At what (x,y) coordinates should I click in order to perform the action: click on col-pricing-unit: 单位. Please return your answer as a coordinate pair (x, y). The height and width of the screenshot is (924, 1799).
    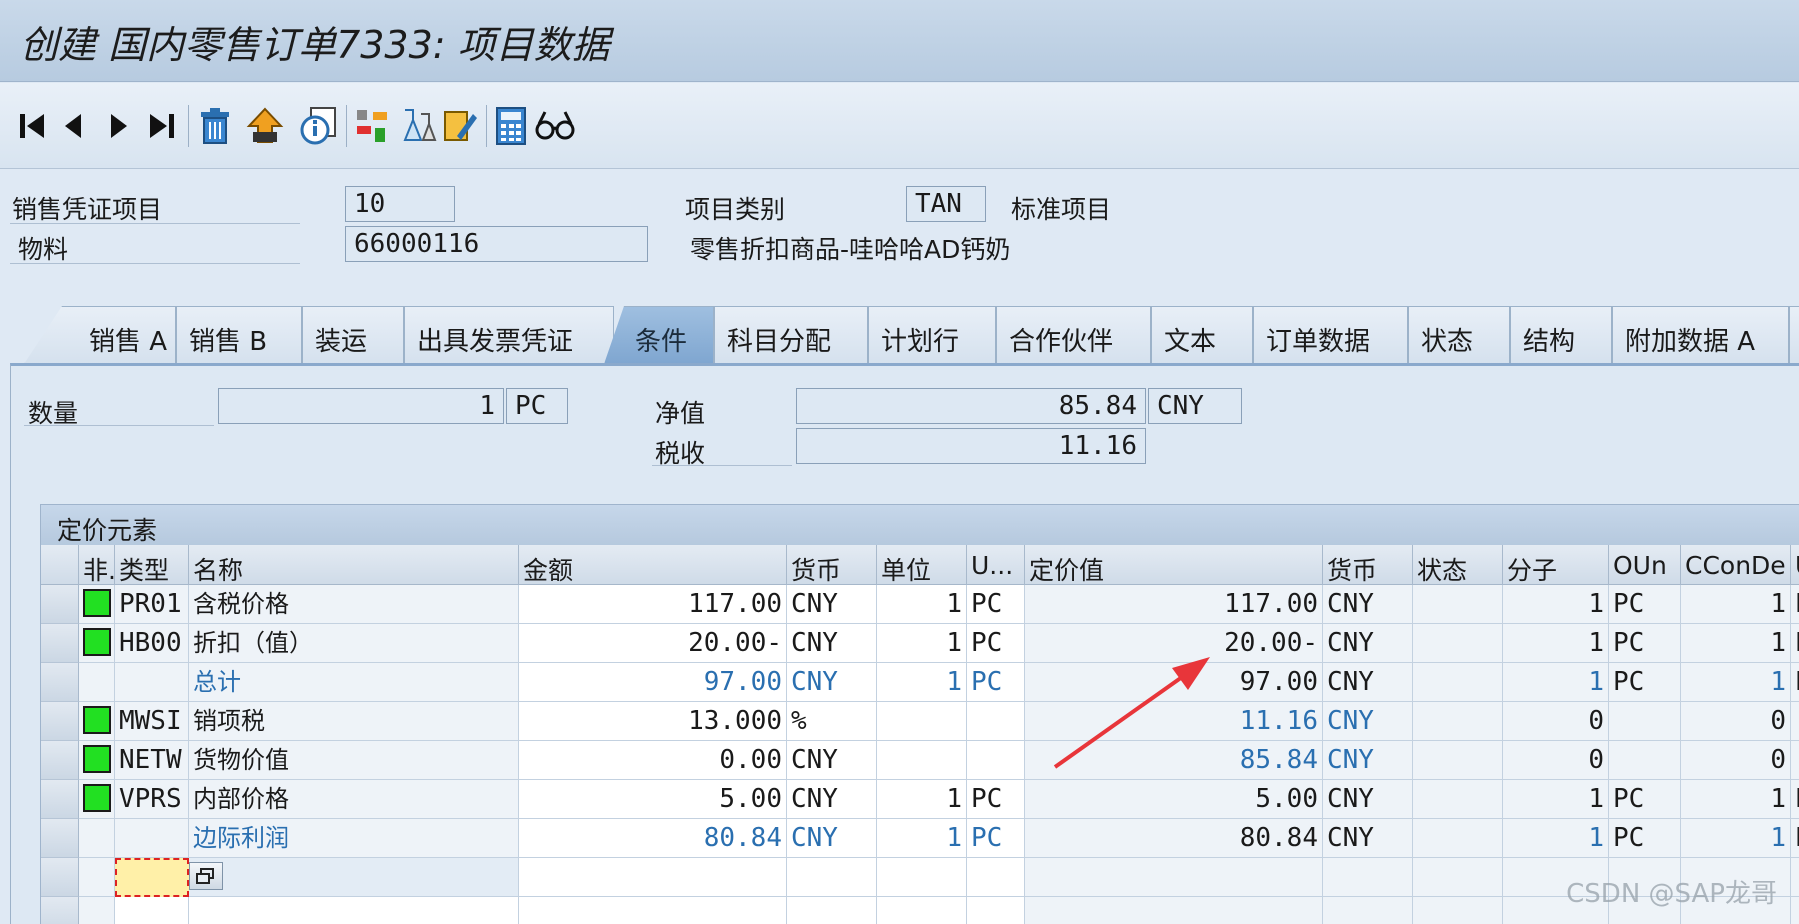
    Looking at the image, I should click on (922, 565).